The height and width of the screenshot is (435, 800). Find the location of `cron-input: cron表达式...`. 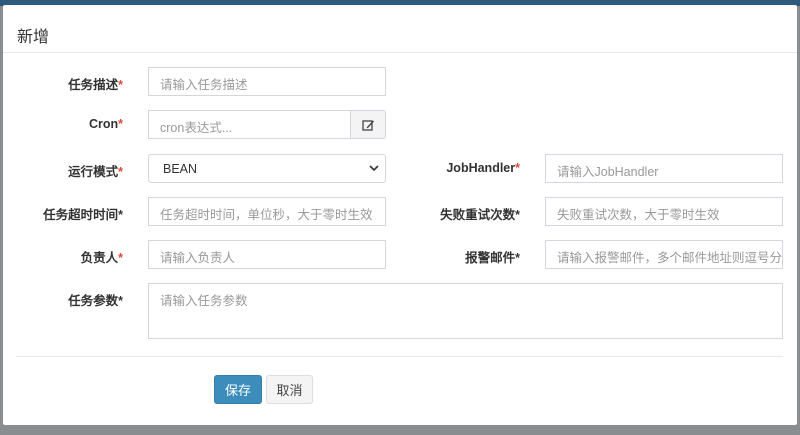

cron-input: cron表达式... is located at coordinates (249, 124).